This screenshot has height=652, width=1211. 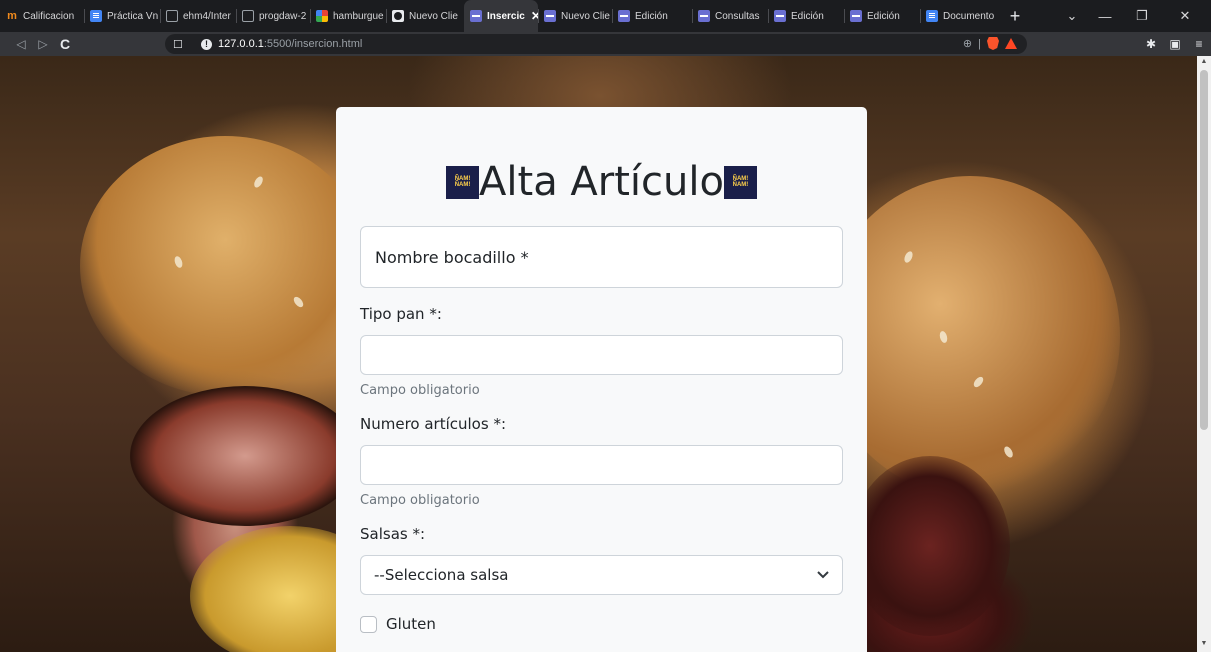 What do you see at coordinates (245, 456) in the screenshot?
I see `bacon` at bounding box center [245, 456].